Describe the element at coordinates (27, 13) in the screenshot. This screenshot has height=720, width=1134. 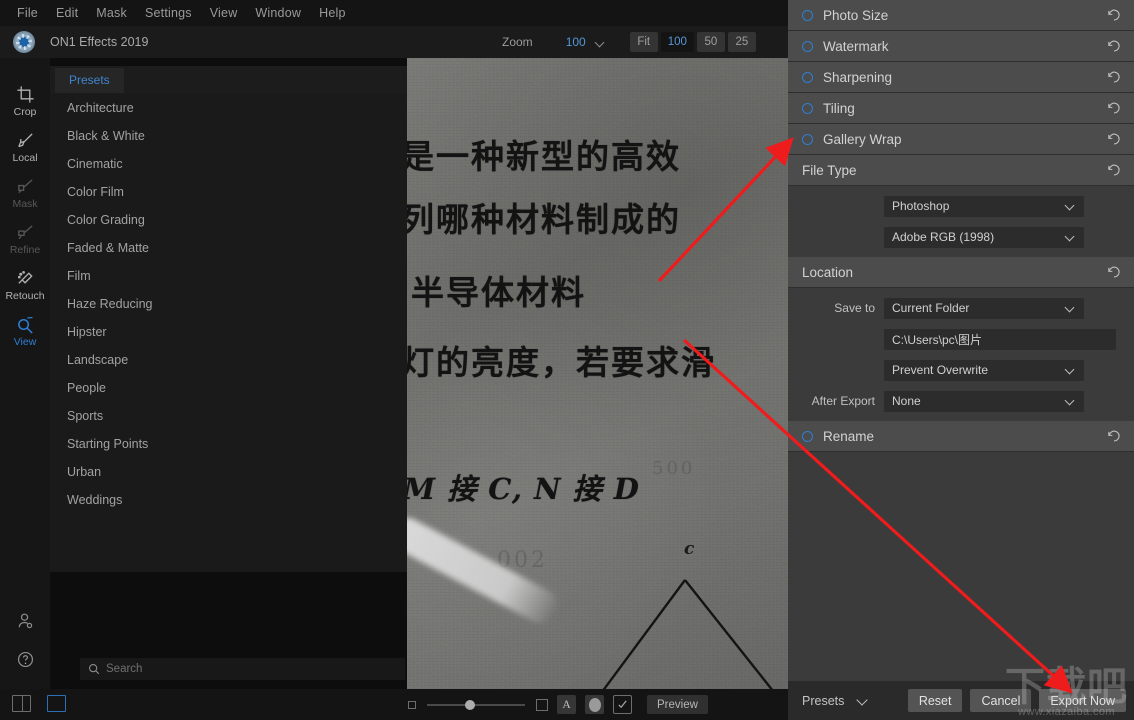
I see `menu-item-file: File` at that location.